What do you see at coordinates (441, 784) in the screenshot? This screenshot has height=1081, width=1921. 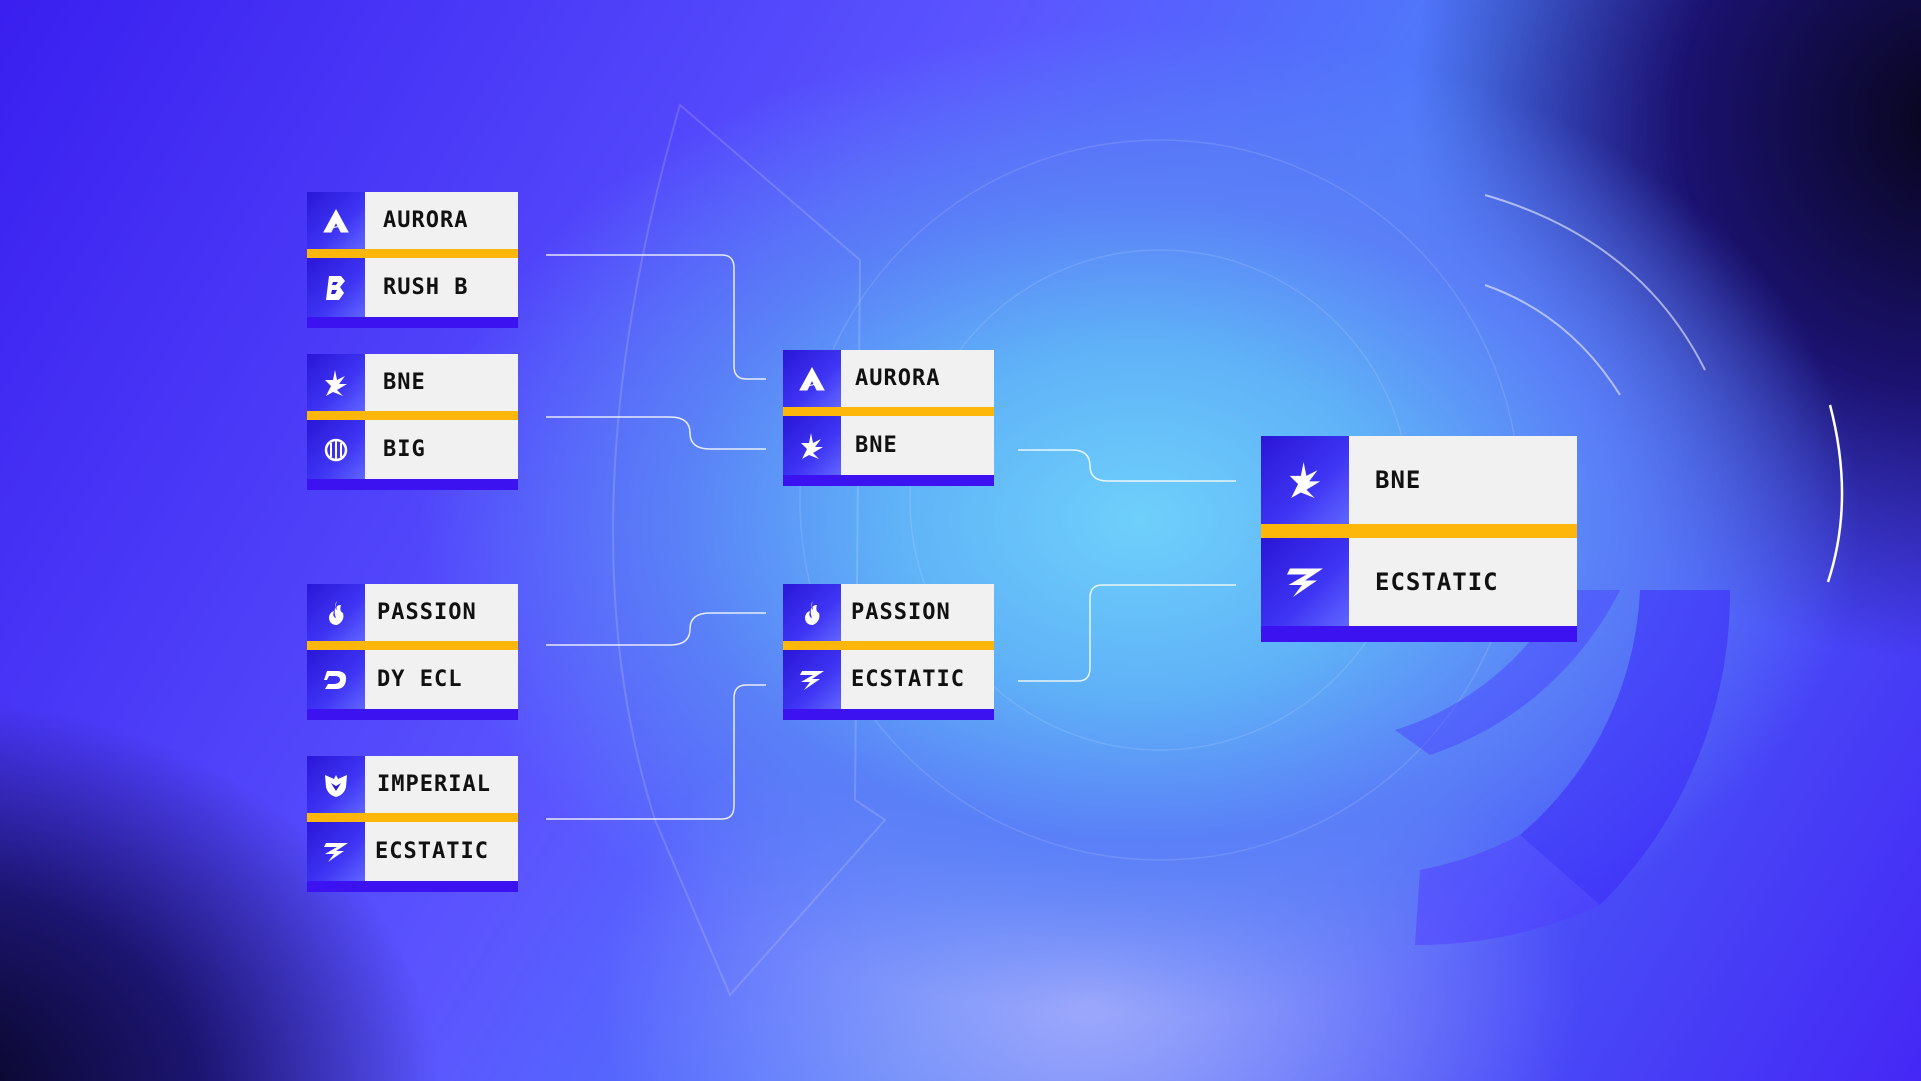 I see `team-name: IMPERIAL` at bounding box center [441, 784].